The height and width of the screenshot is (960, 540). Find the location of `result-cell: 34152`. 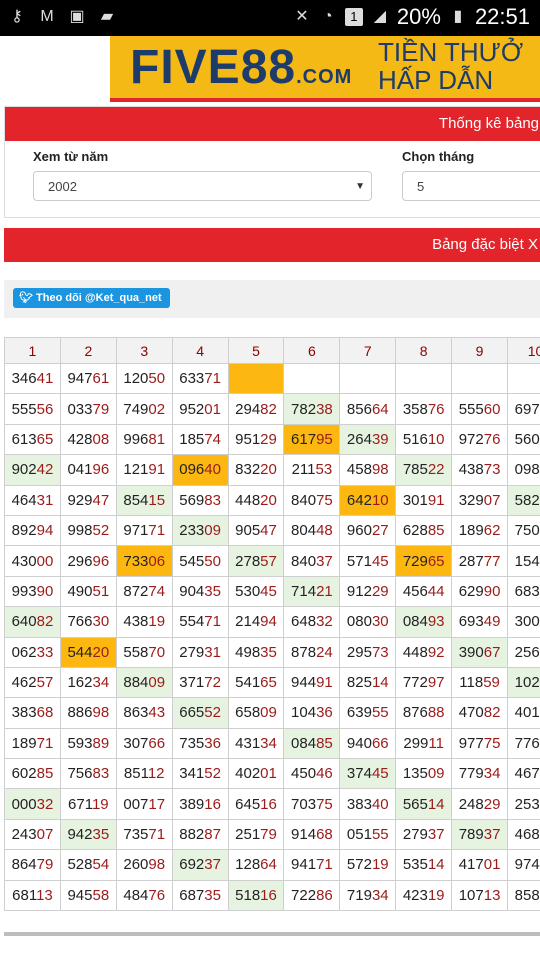

result-cell: 34152 is located at coordinates (200, 774).